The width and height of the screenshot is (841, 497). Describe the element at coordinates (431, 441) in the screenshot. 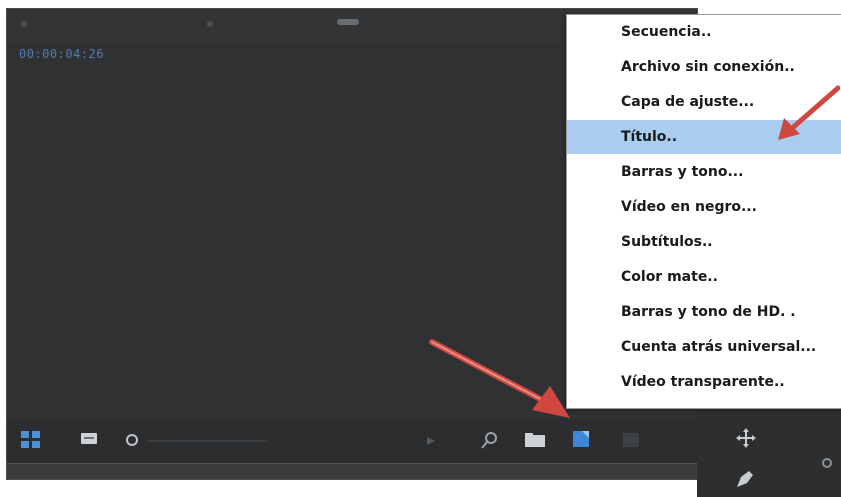

I see `sort-icon` at that location.